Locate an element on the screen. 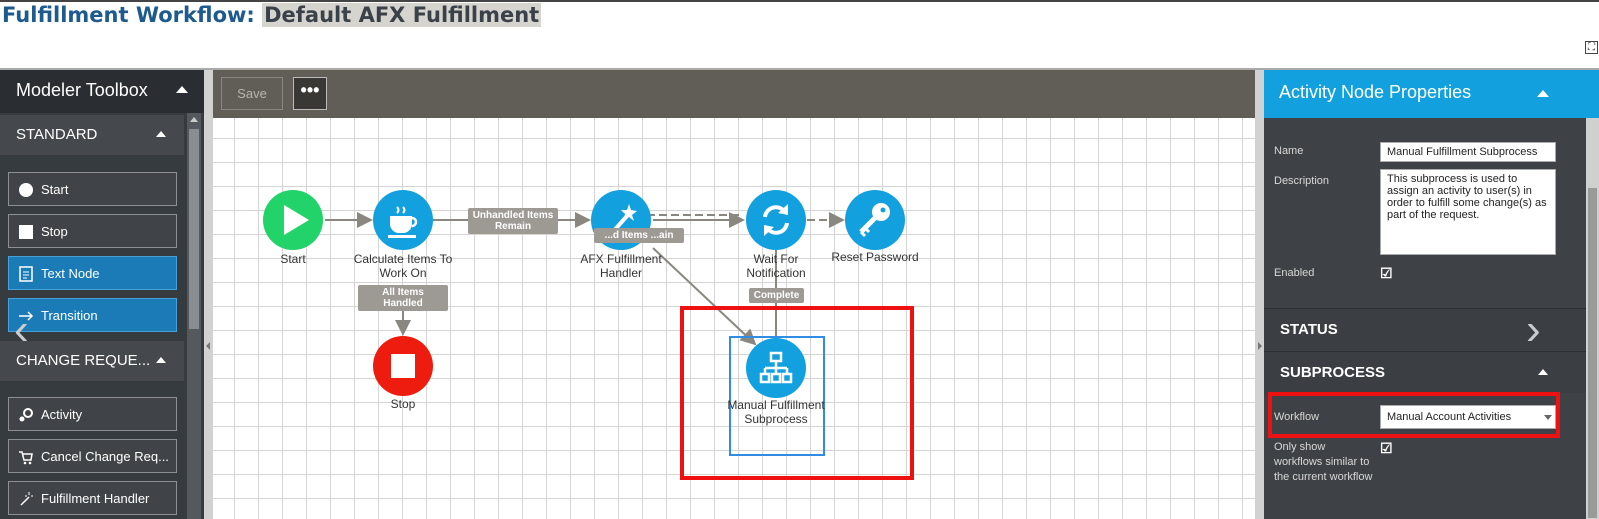 The image size is (1599, 519). section-label: STANDARD is located at coordinates (57, 134).